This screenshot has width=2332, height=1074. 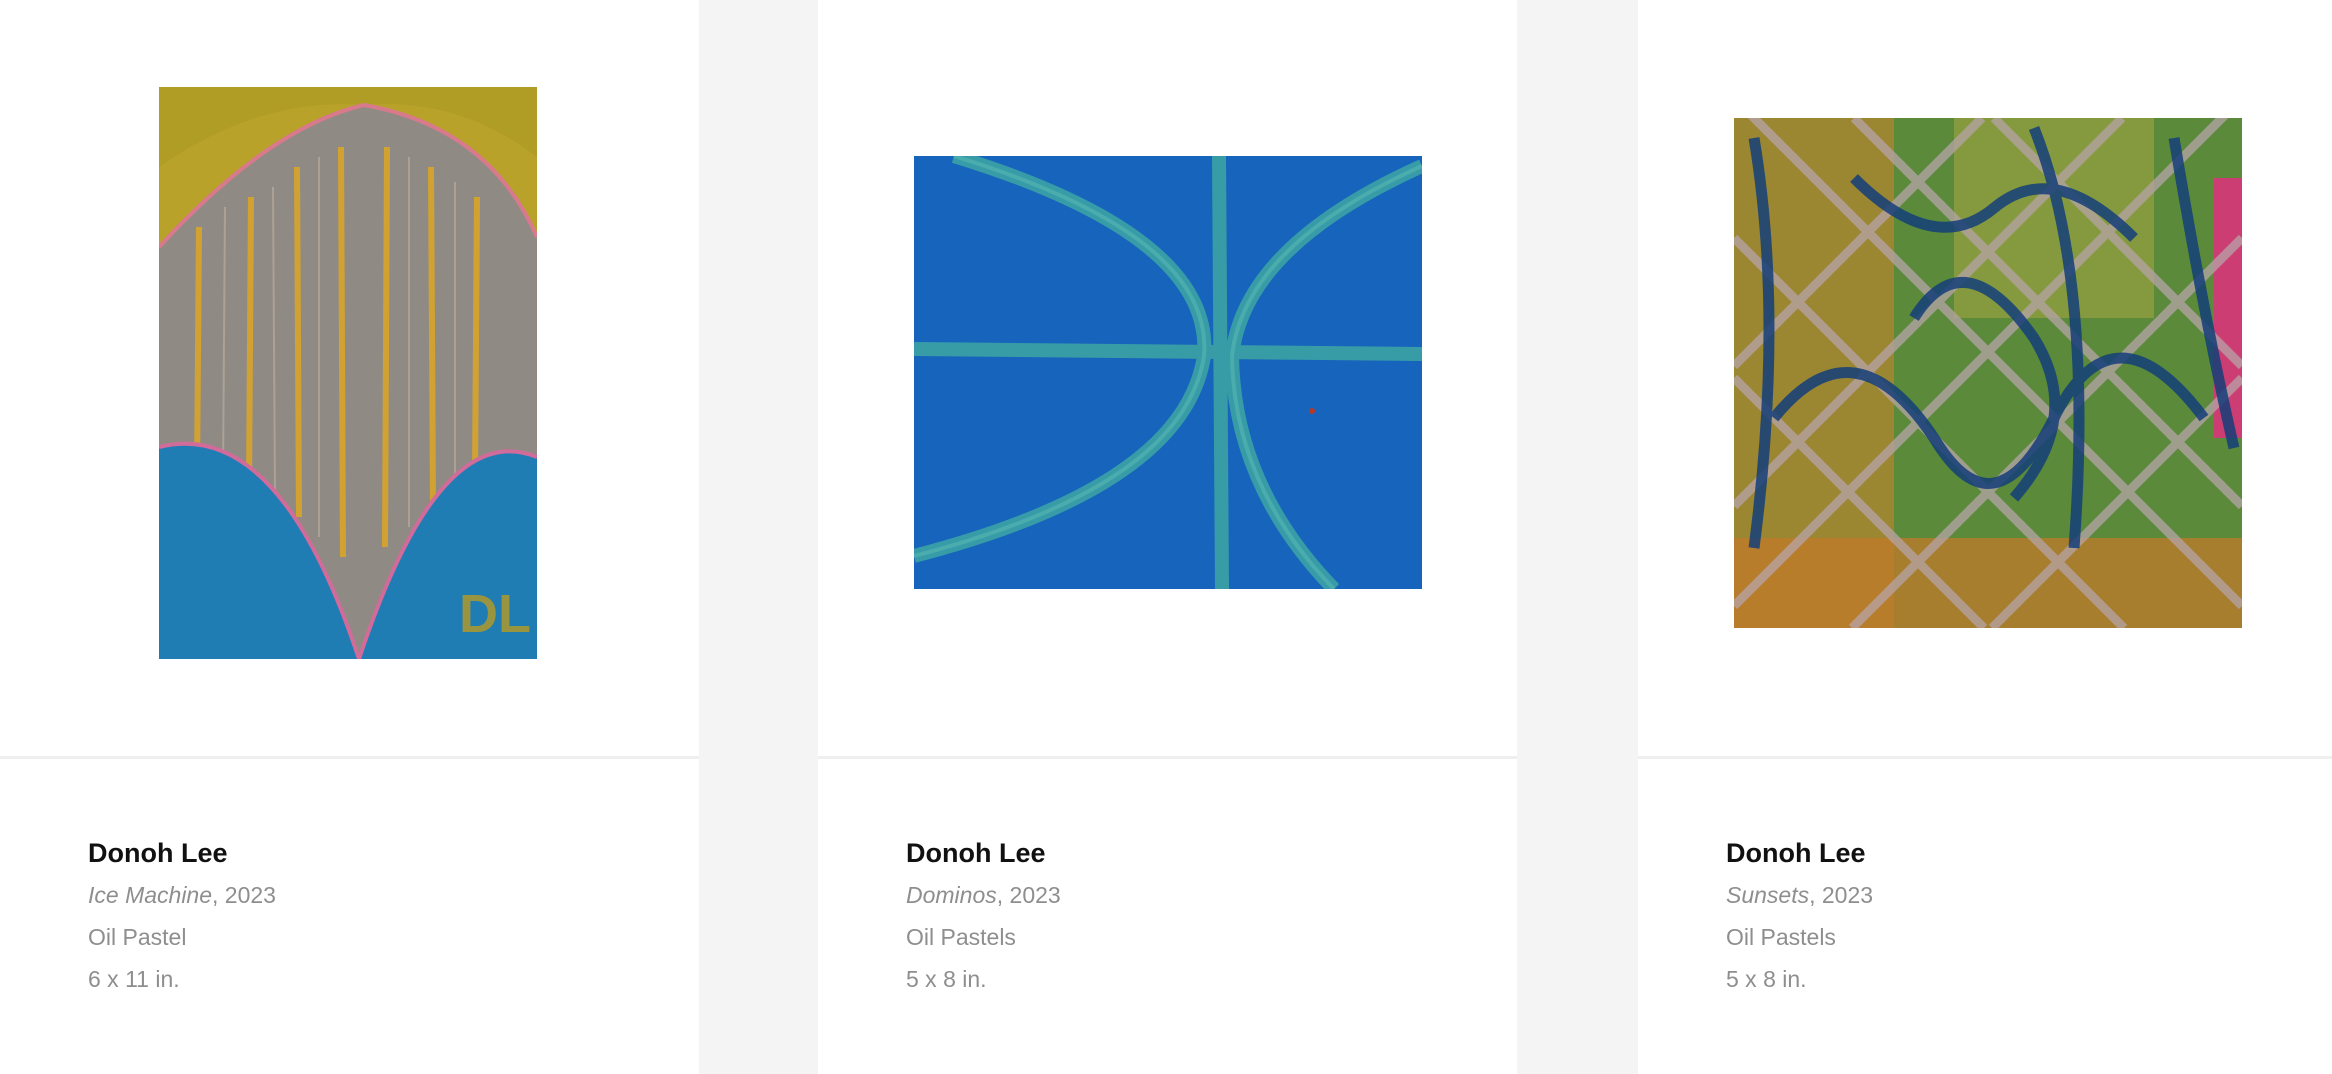 I want to click on svg-text: DL, so click(x=495, y=614).